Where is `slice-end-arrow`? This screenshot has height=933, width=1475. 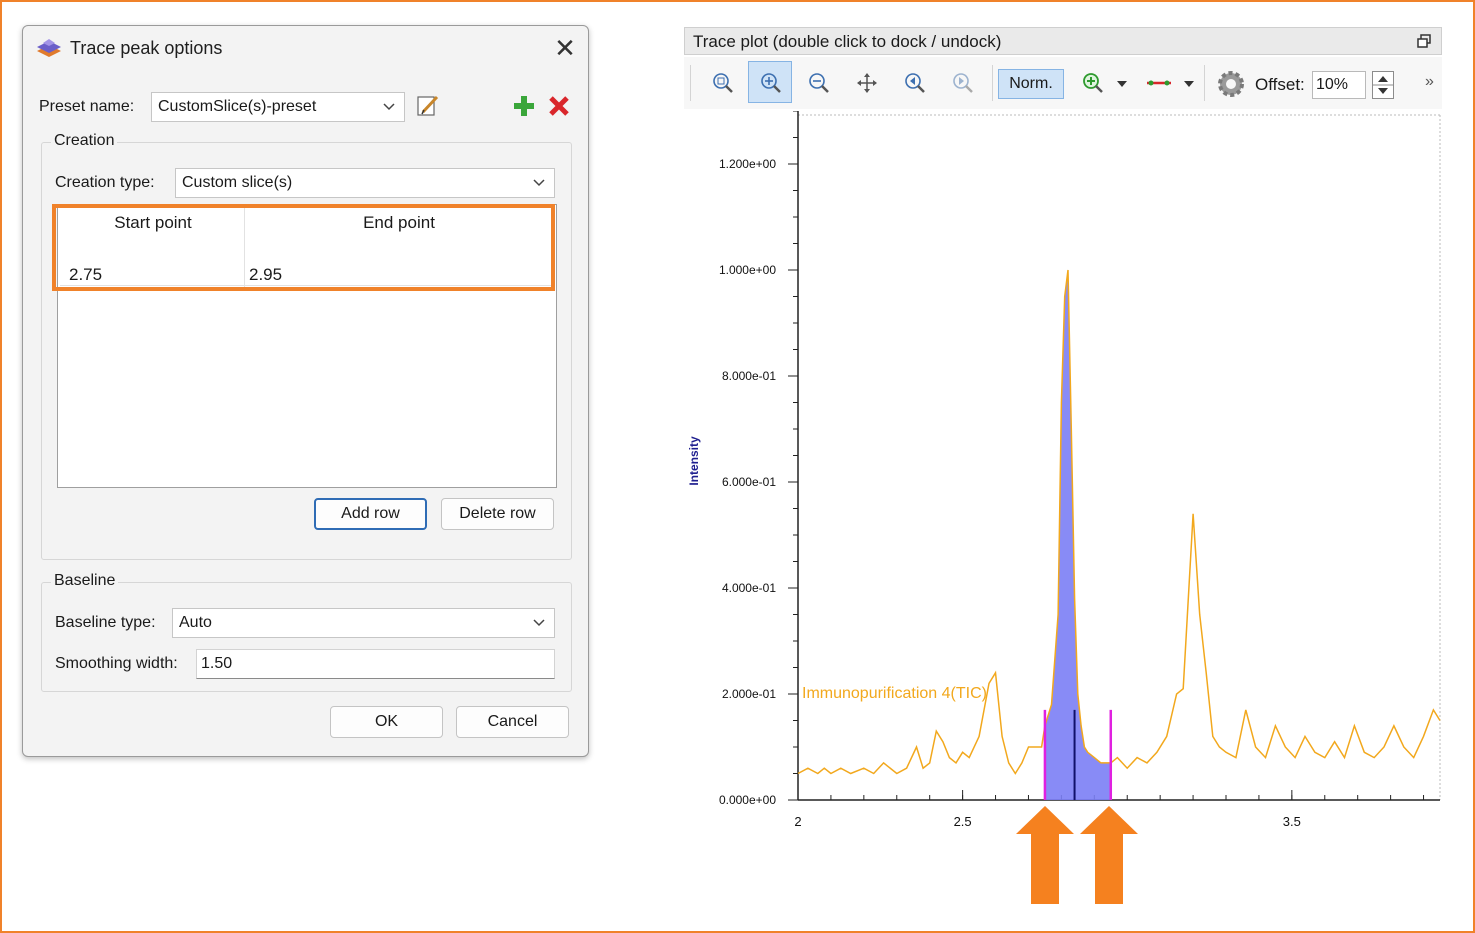
slice-end-arrow is located at coordinates (1109, 855).